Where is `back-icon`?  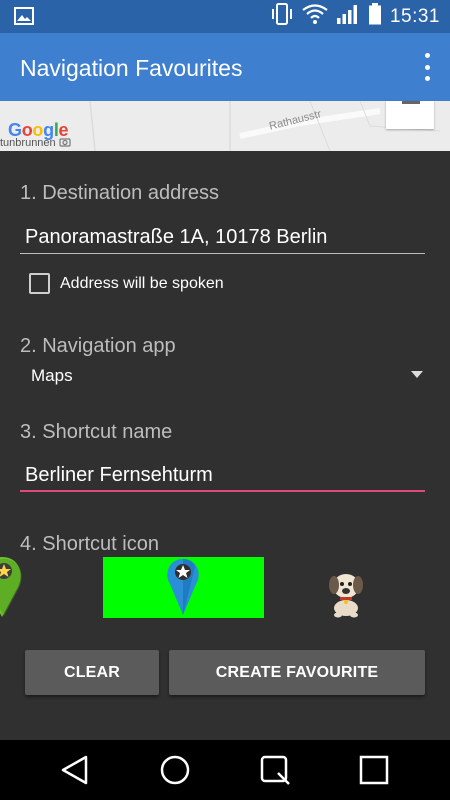 back-icon is located at coordinates (75, 770).